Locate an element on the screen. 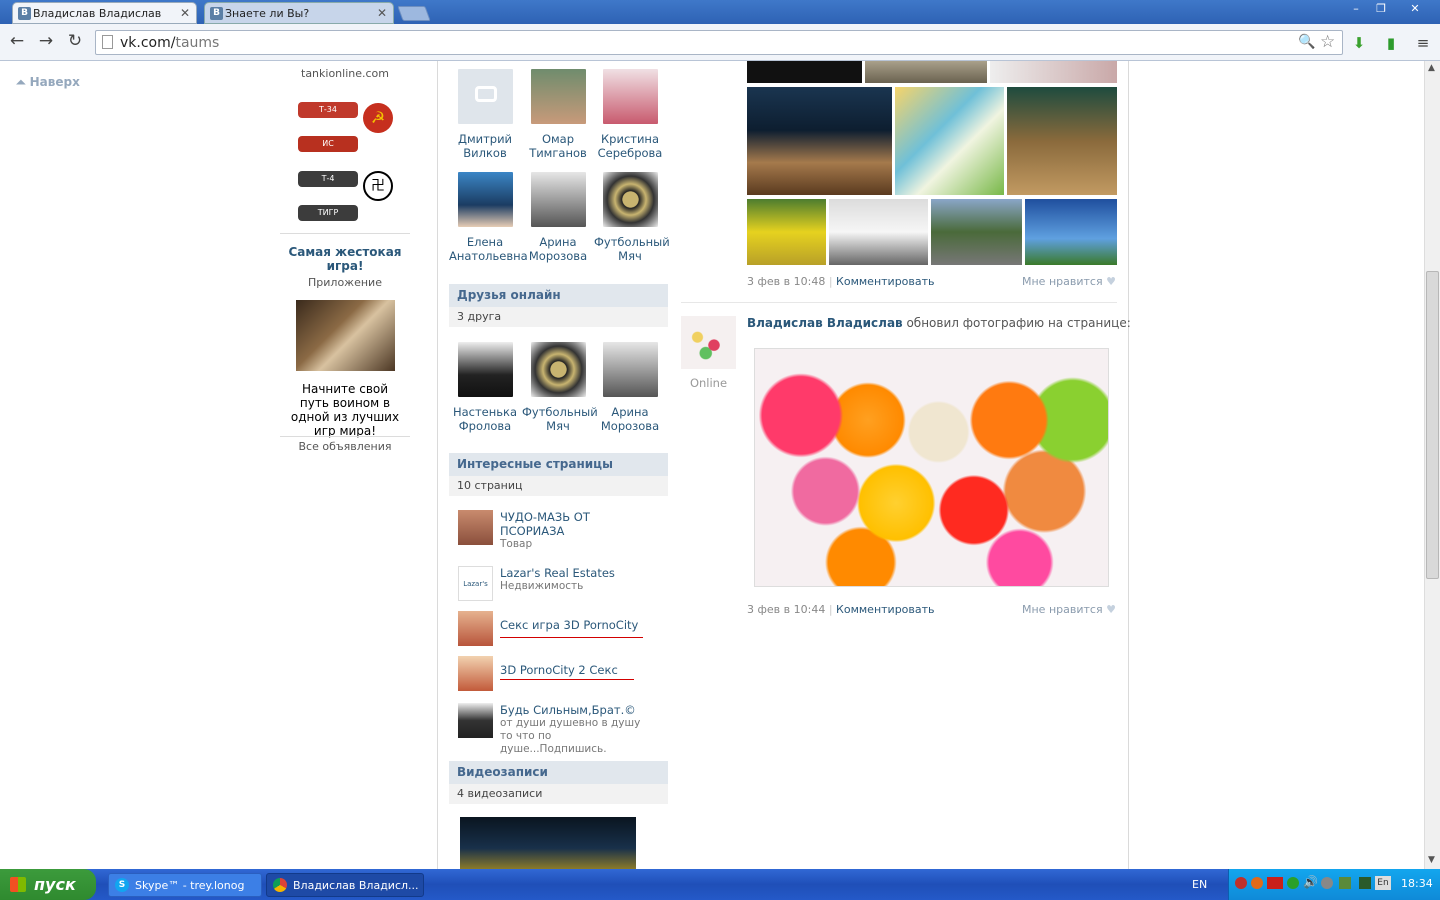 The height and width of the screenshot is (900, 1440). scroll-up-arrow-icon: ▲ is located at coordinates (1431, 68).